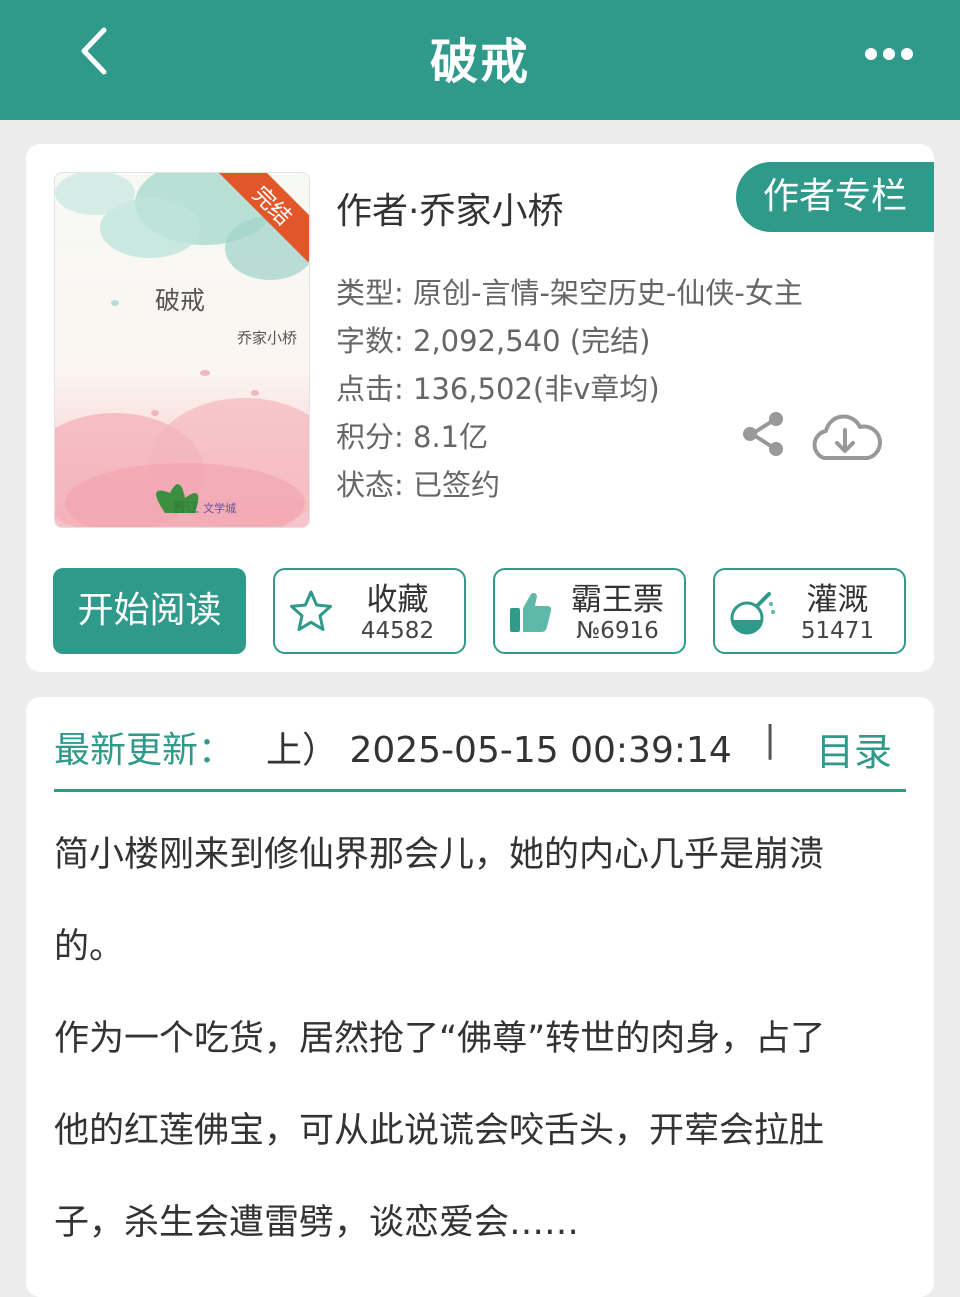  I want to click on ticket-label: 霸王票, so click(617, 600).